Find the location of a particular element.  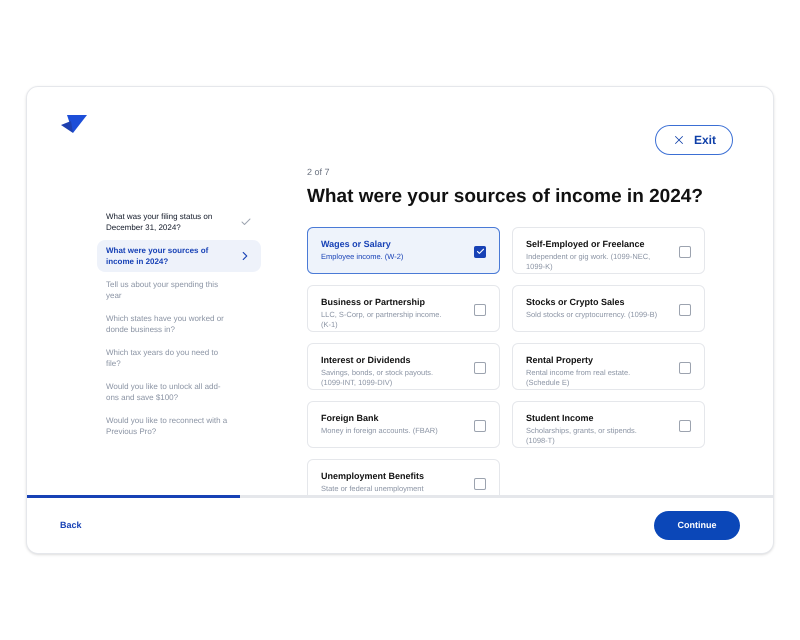

option-title: Business or Partnership is located at coordinates (373, 302).